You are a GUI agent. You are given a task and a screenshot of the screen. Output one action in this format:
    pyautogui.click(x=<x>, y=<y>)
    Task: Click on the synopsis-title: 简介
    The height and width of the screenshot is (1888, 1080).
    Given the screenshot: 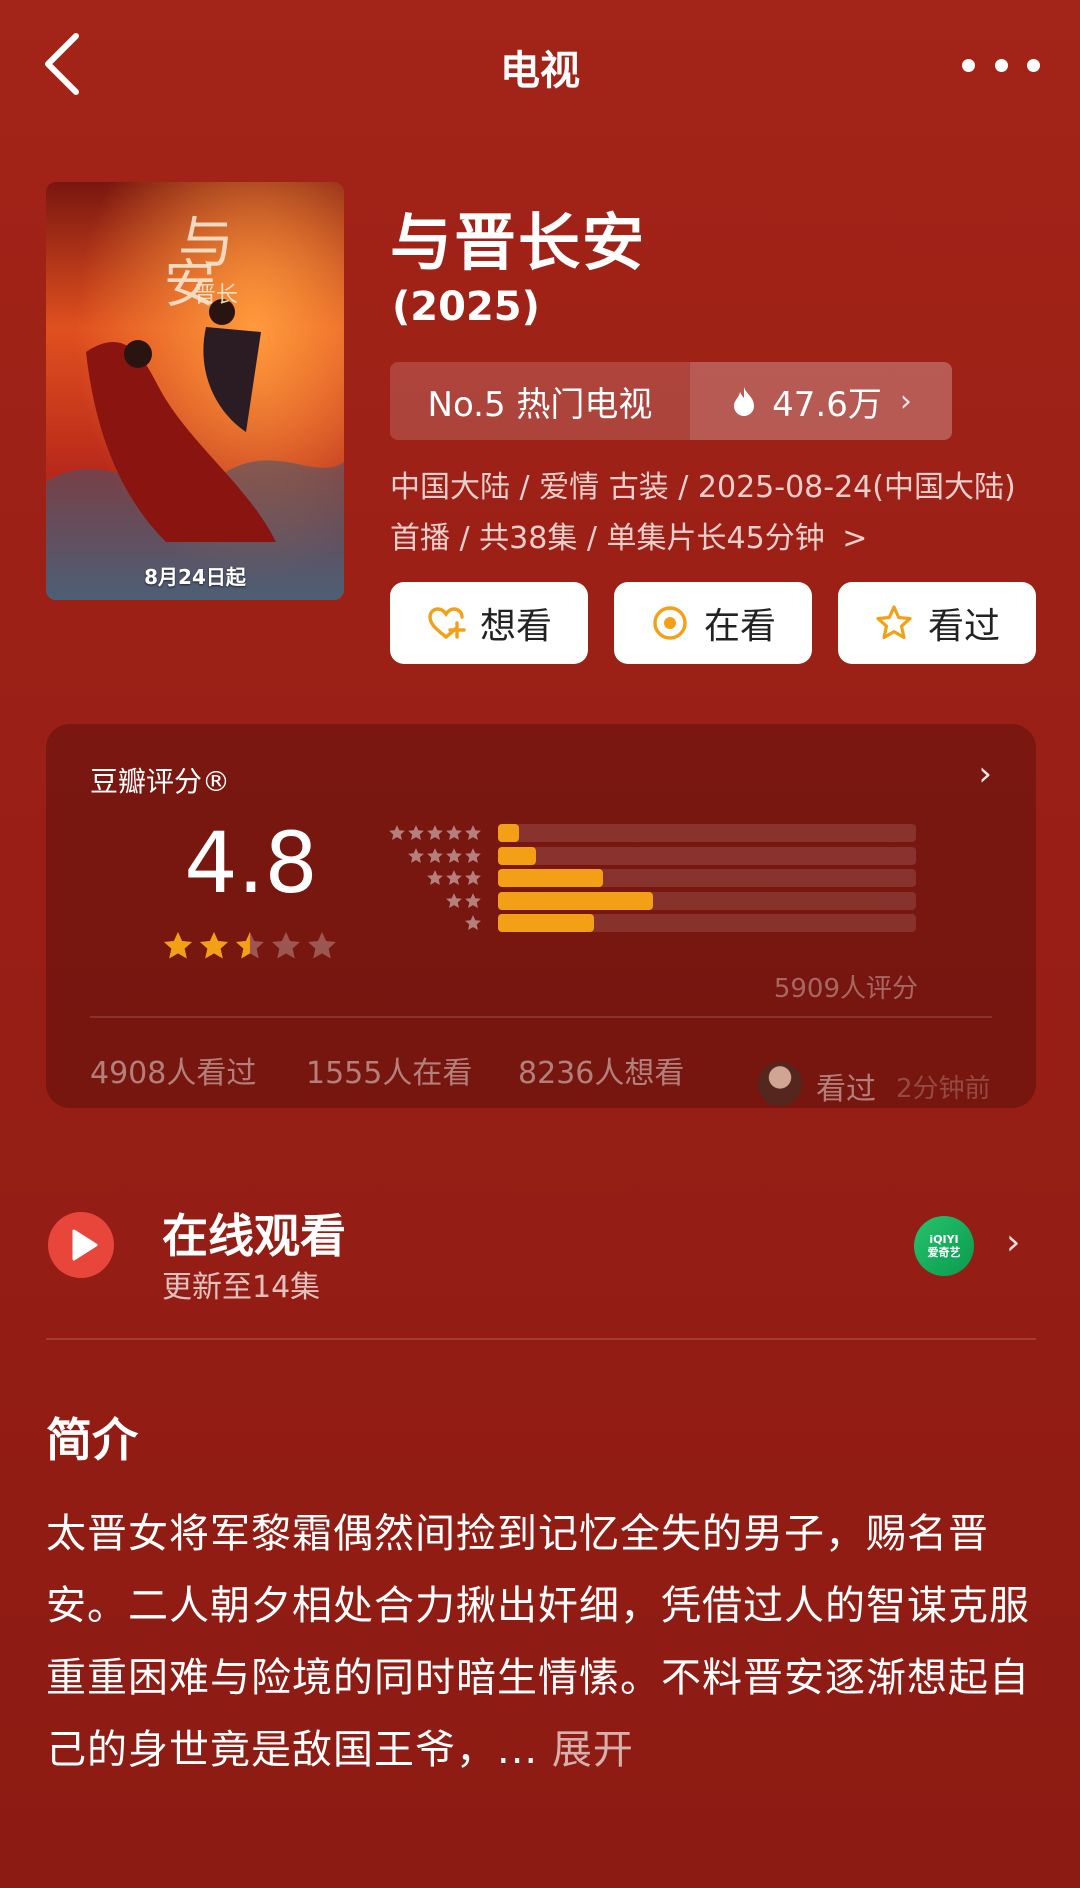 What is the action you would take?
    pyautogui.click(x=92, y=1440)
    